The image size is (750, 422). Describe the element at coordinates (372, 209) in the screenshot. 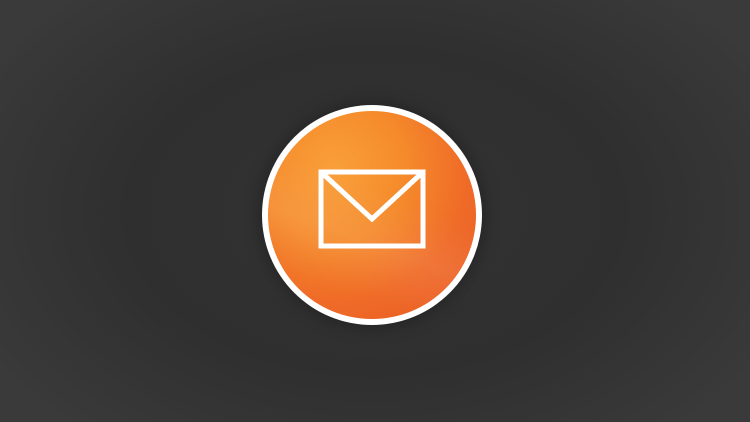

I see `envelope-icon` at that location.